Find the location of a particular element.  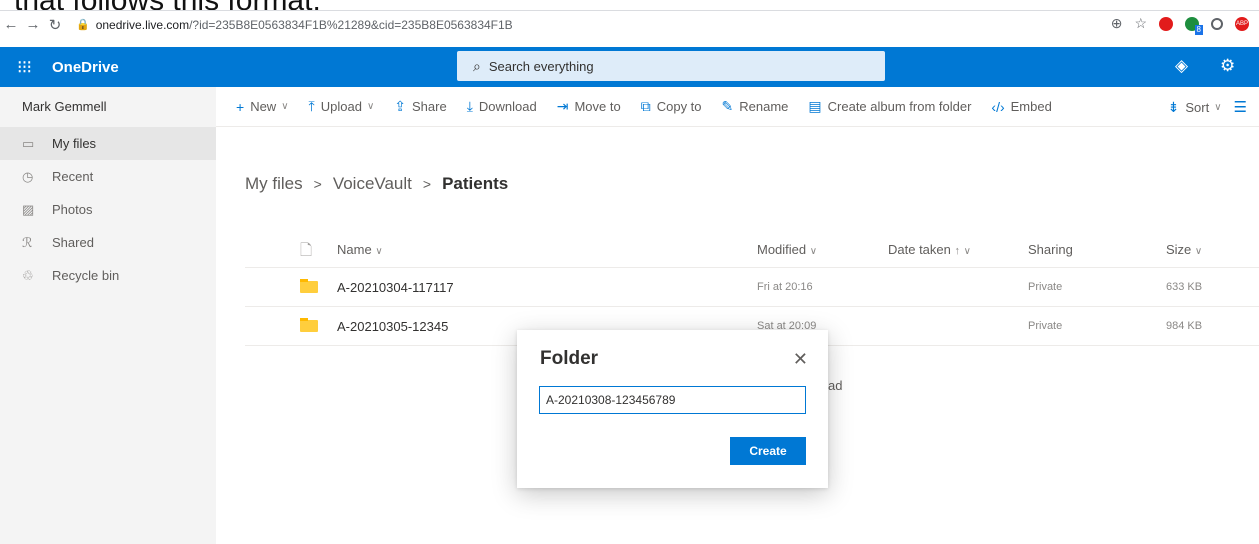

copy-icon: ⧉ is located at coordinates (645, 106).